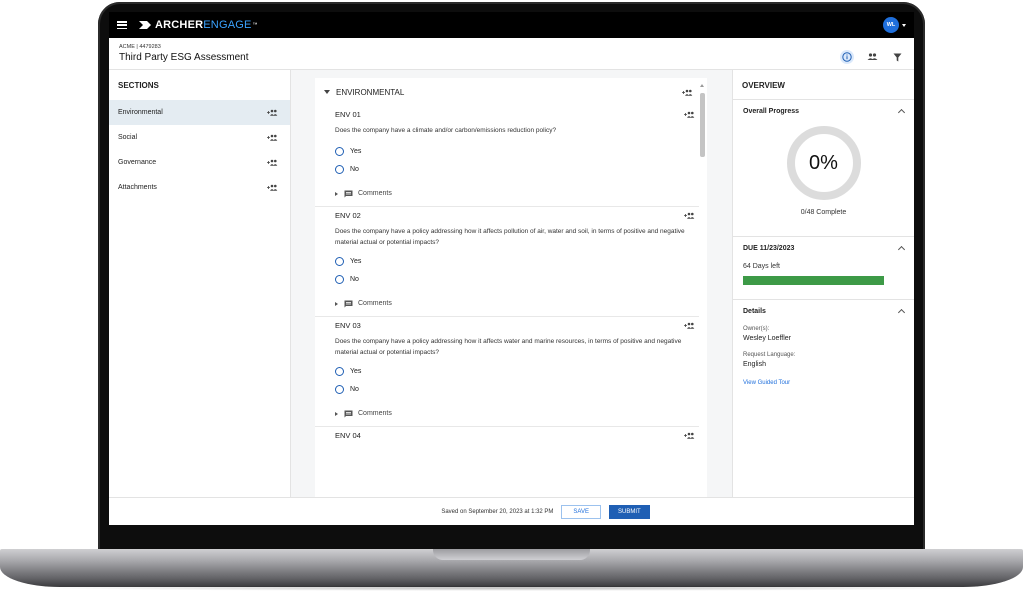  Describe the element at coordinates (629, 511) in the screenshot. I see `submit-button: SUBMIT` at that location.